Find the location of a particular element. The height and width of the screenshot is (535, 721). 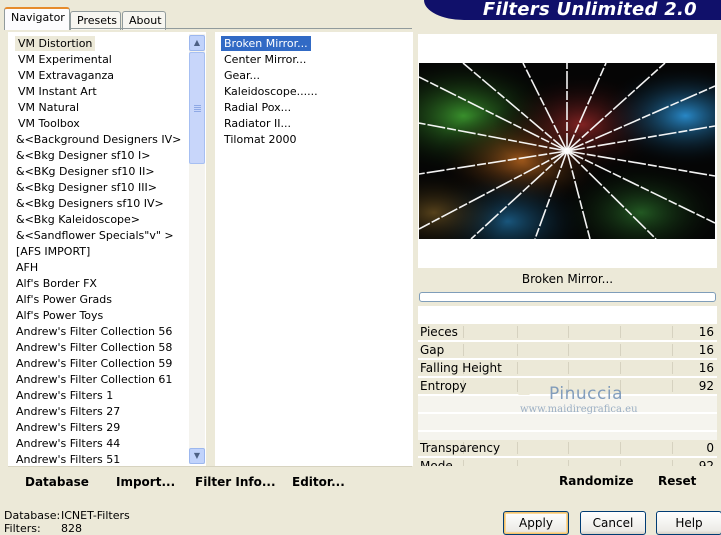

param-slider-row: Pieces 16 is located at coordinates (567, 332).